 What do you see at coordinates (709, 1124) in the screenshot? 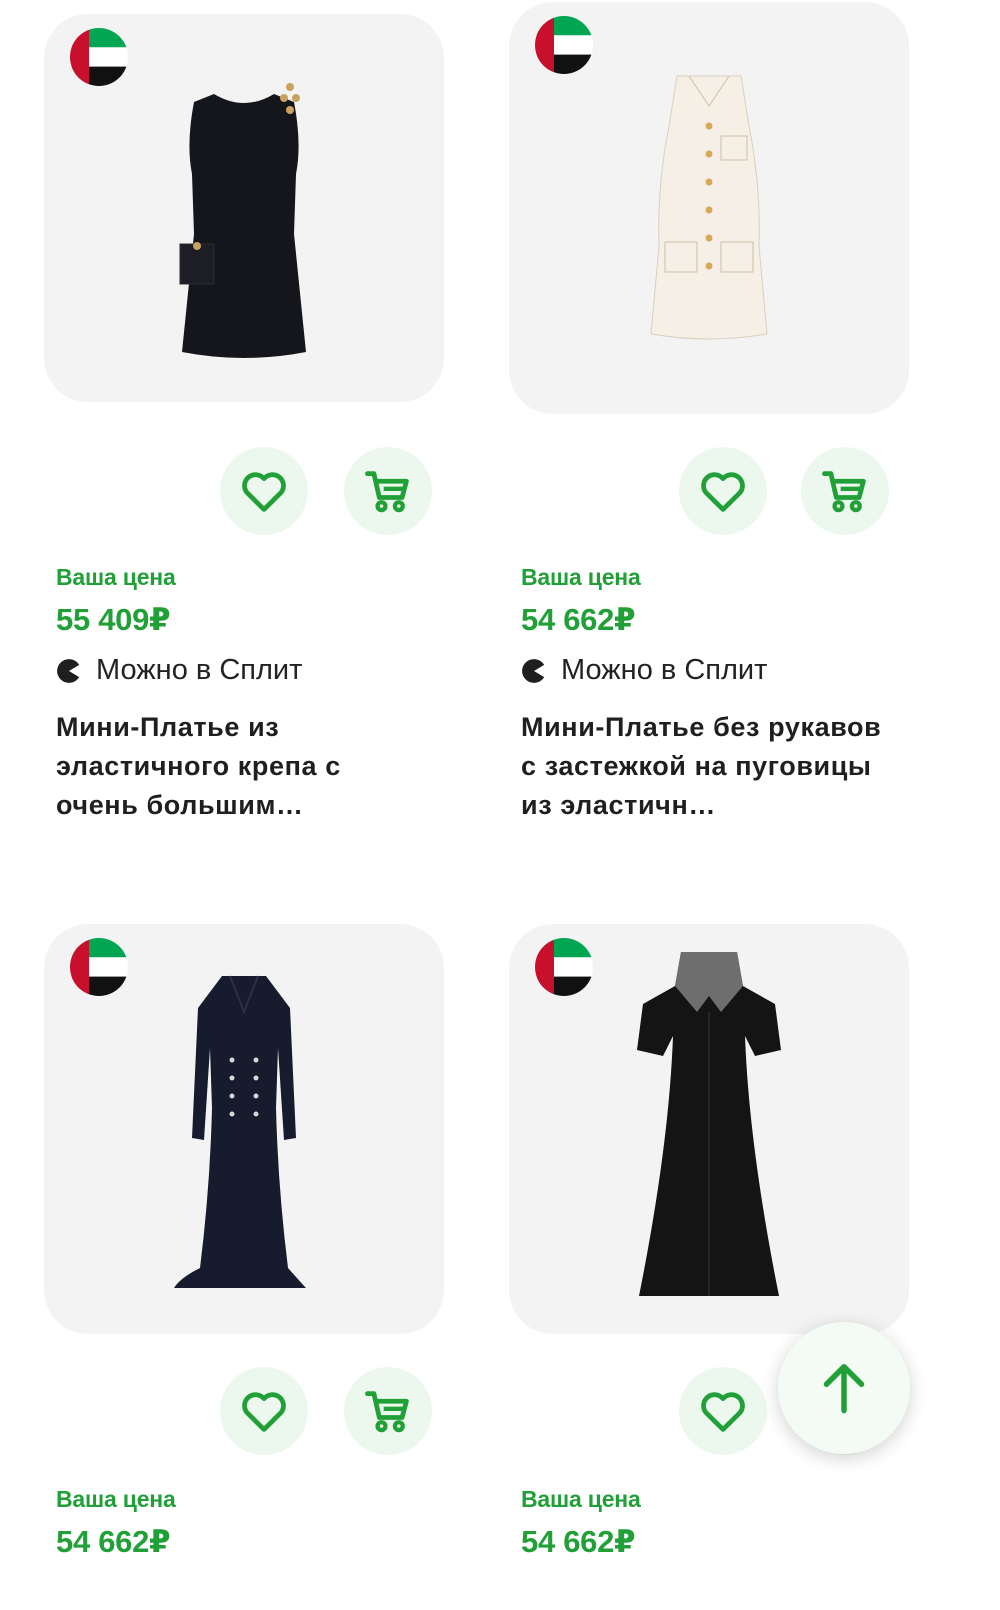
I see `black-maxi-dress-image` at bounding box center [709, 1124].